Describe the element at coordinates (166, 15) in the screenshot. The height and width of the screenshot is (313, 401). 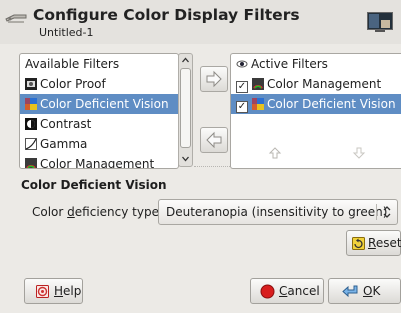
I see `dialog-title: Configure Color Display Filters` at that location.